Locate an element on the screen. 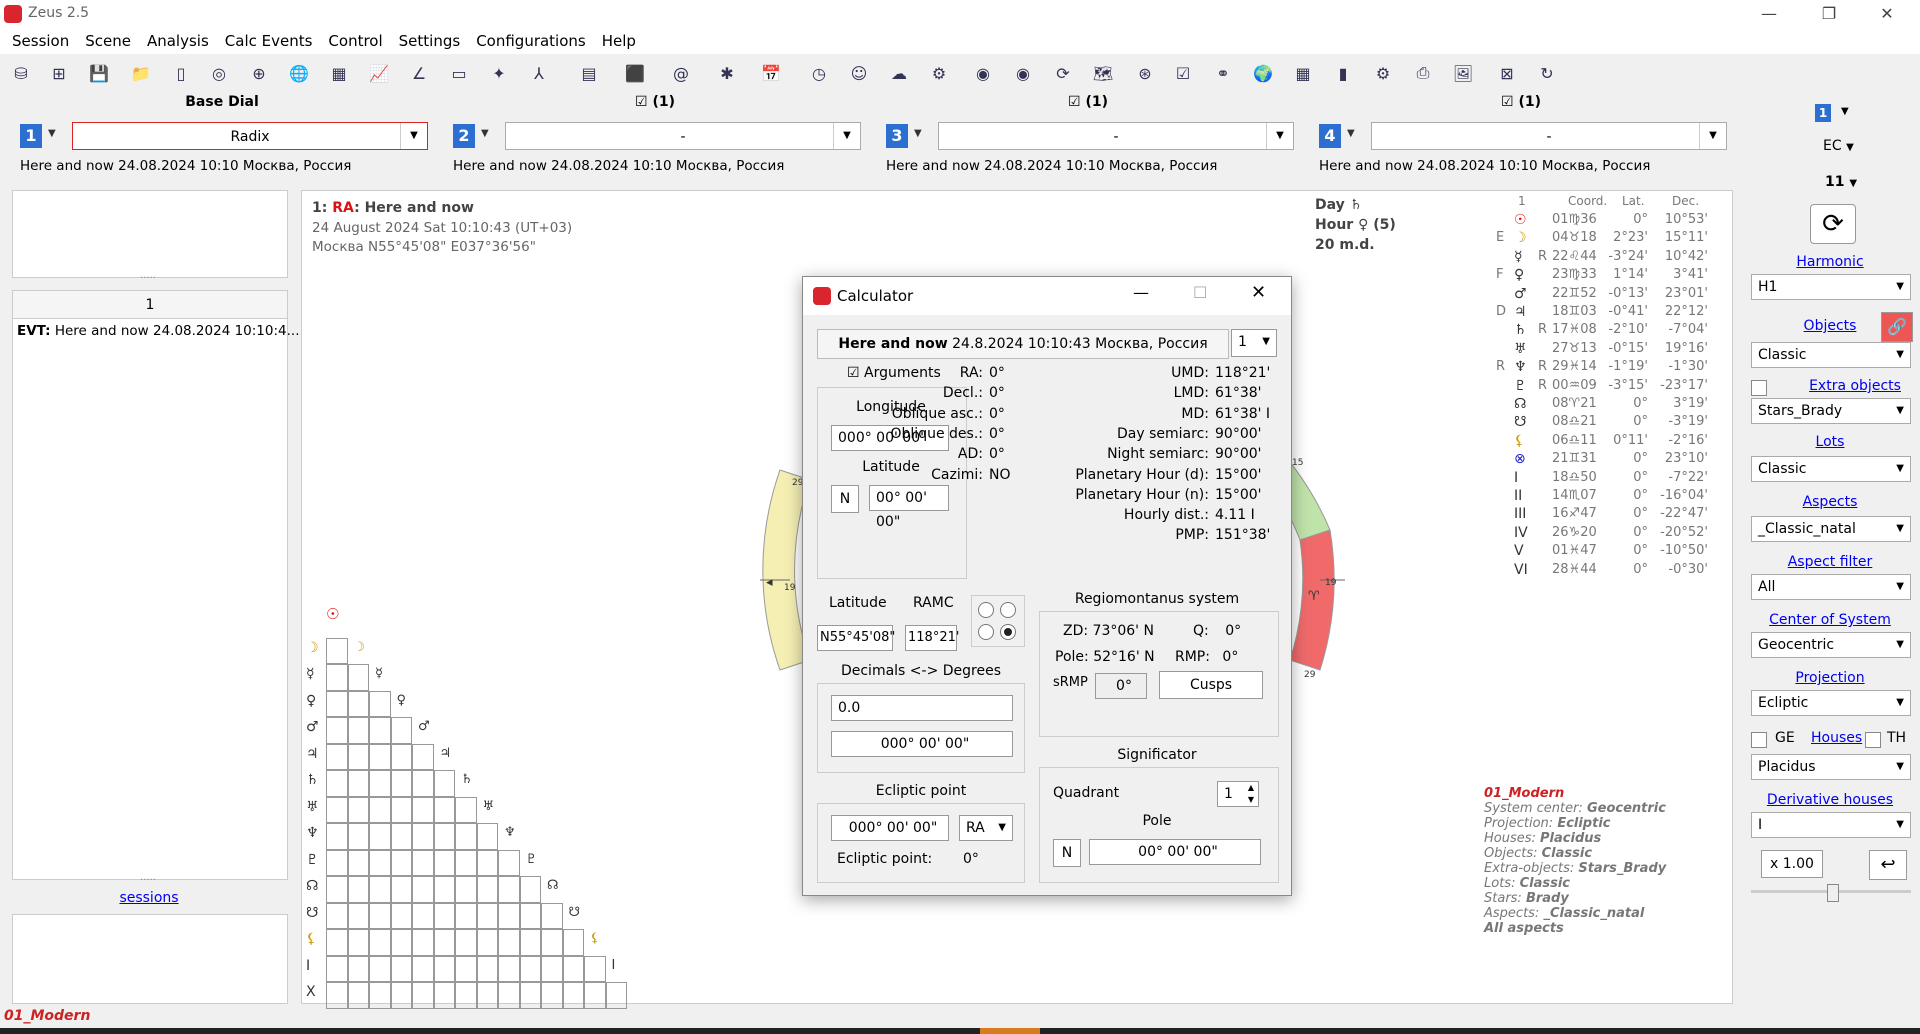 The image size is (1920, 1034). table-row: ☉ 01♍36 0° 10°53' is located at coordinates (1608, 221).